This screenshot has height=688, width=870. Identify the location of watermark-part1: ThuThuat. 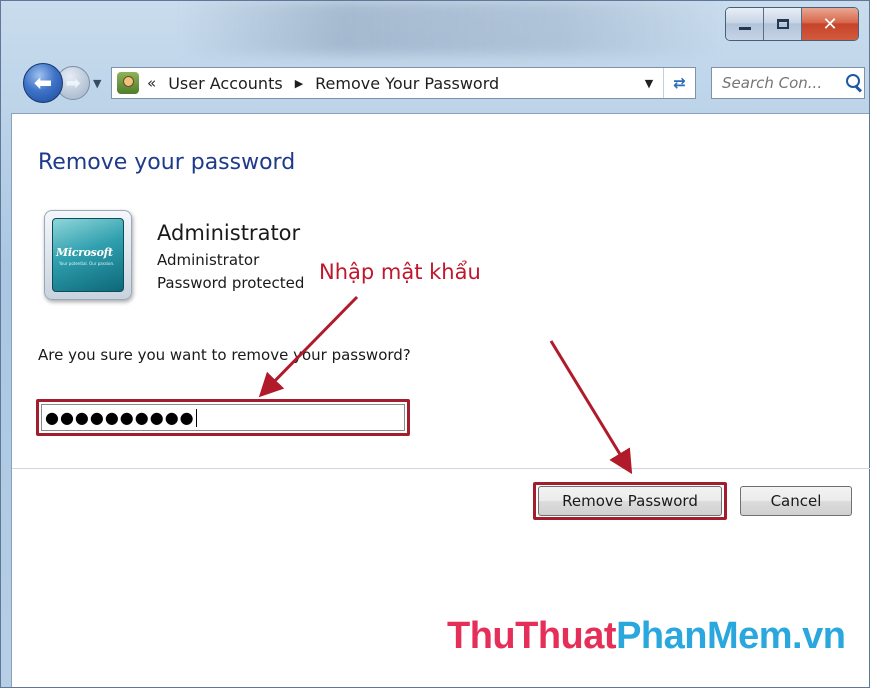
(532, 636).